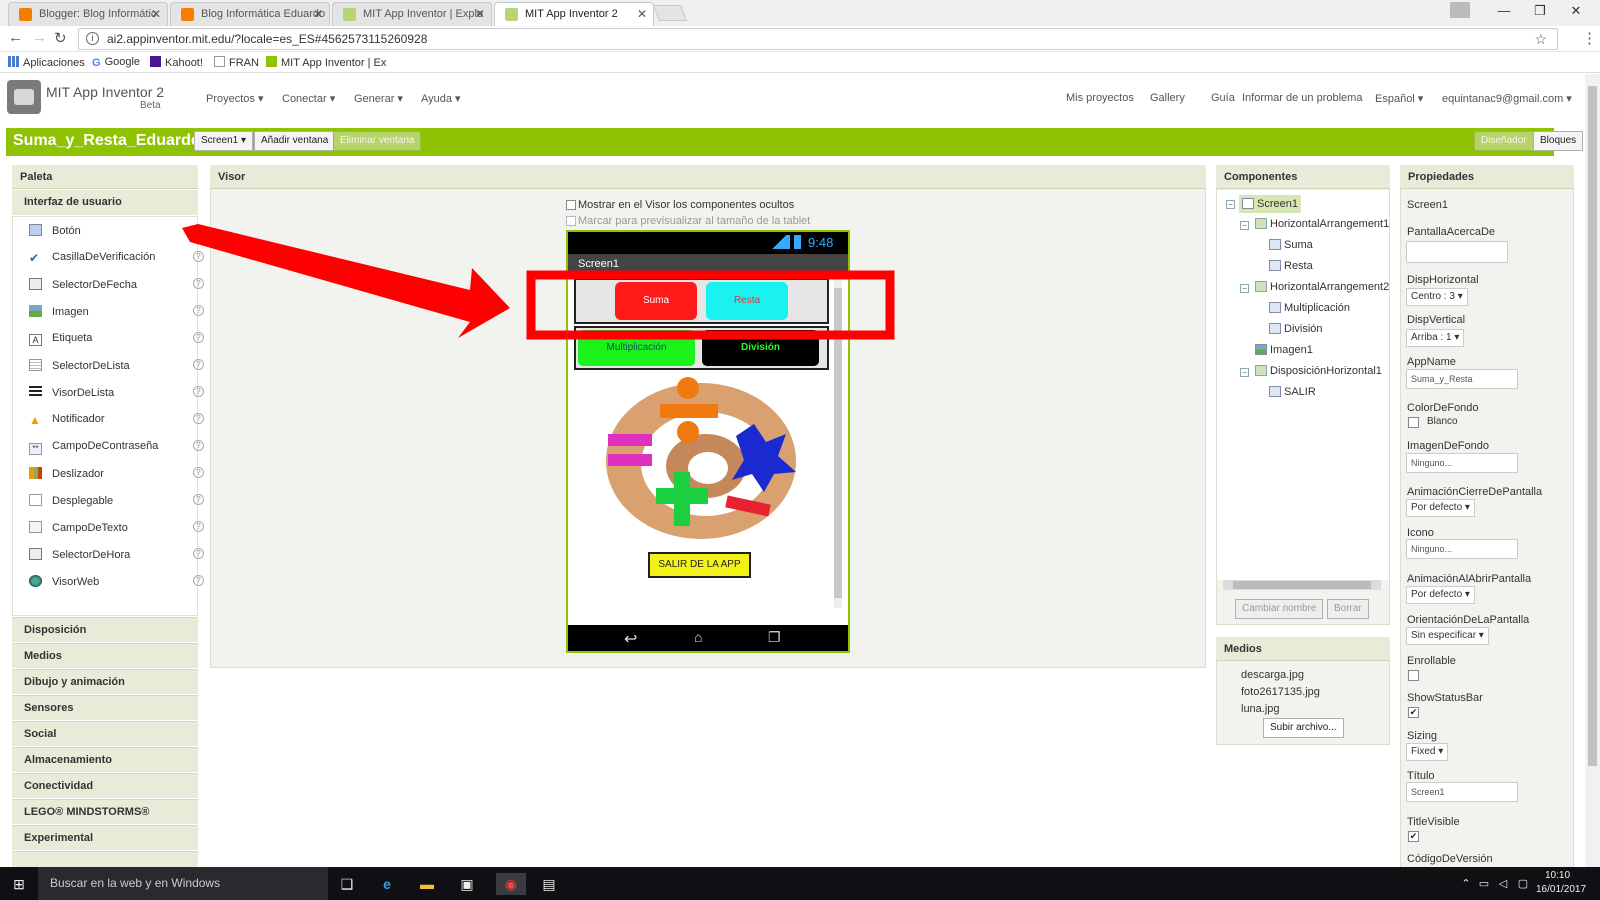 The height and width of the screenshot is (900, 1600). What do you see at coordinates (549, 884) in the screenshot?
I see `app-window-icon: ▤` at bounding box center [549, 884].